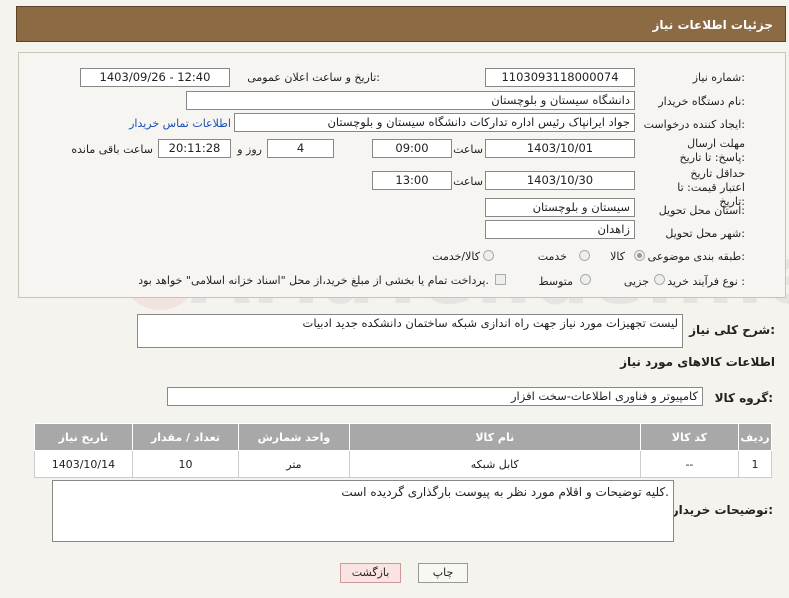  I want to click on goods-group-field: کامپیوتر و فناوری اطلاعات-سخت افزار, so click(435, 396).